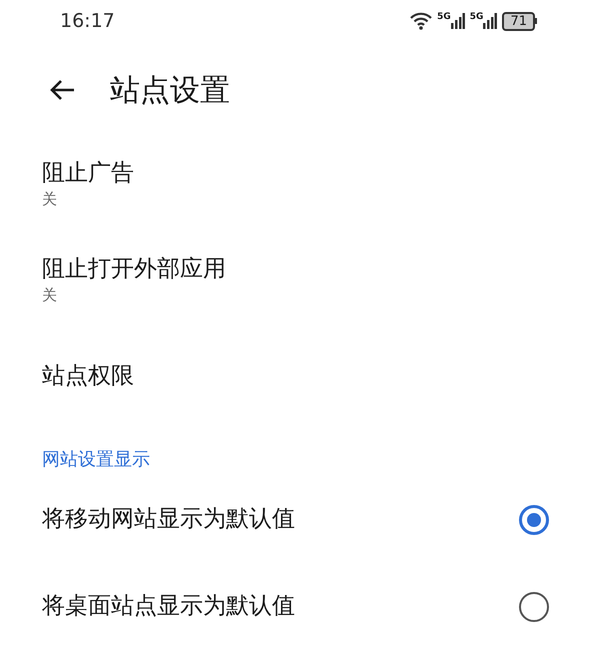  I want to click on radio-option: 将移动网站显示为默认值, so click(304, 519).